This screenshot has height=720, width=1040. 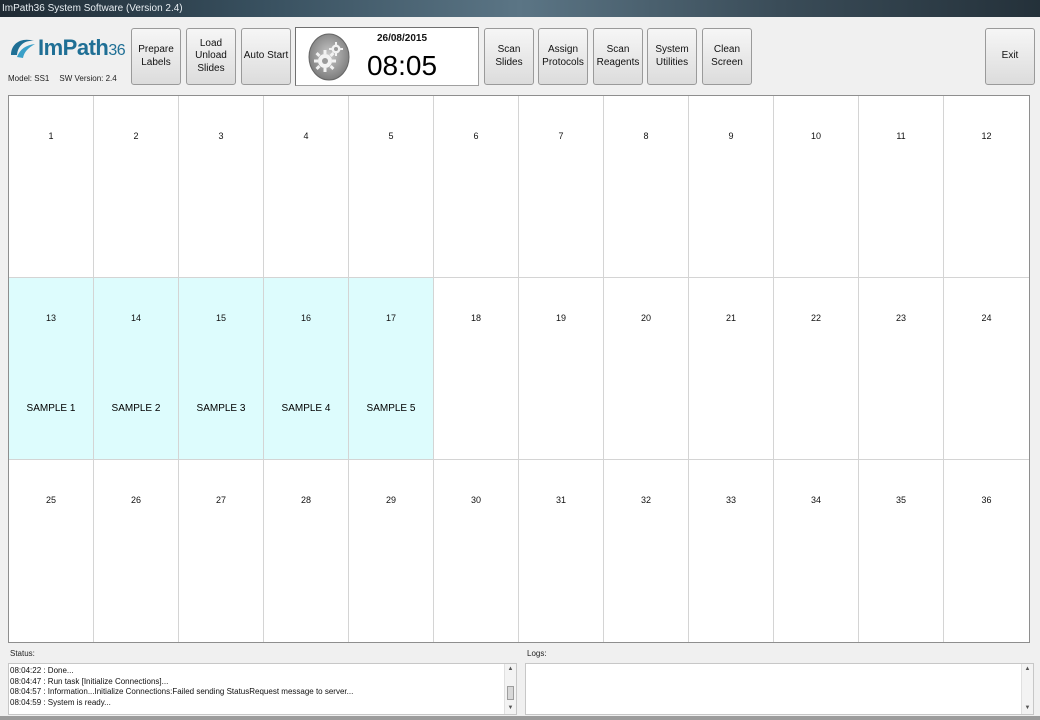 What do you see at coordinates (816, 187) in the screenshot?
I see `slide-slot: 10` at bounding box center [816, 187].